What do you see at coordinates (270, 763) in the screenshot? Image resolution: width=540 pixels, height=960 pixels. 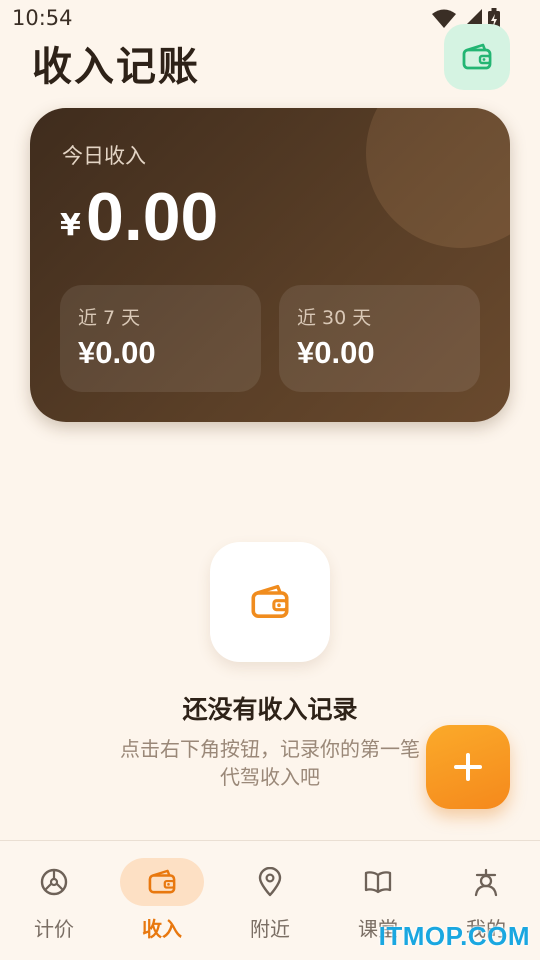 I see `empty-state-description: 点击右下角按钮，记录你的第一笔 代驾收入吧` at bounding box center [270, 763].